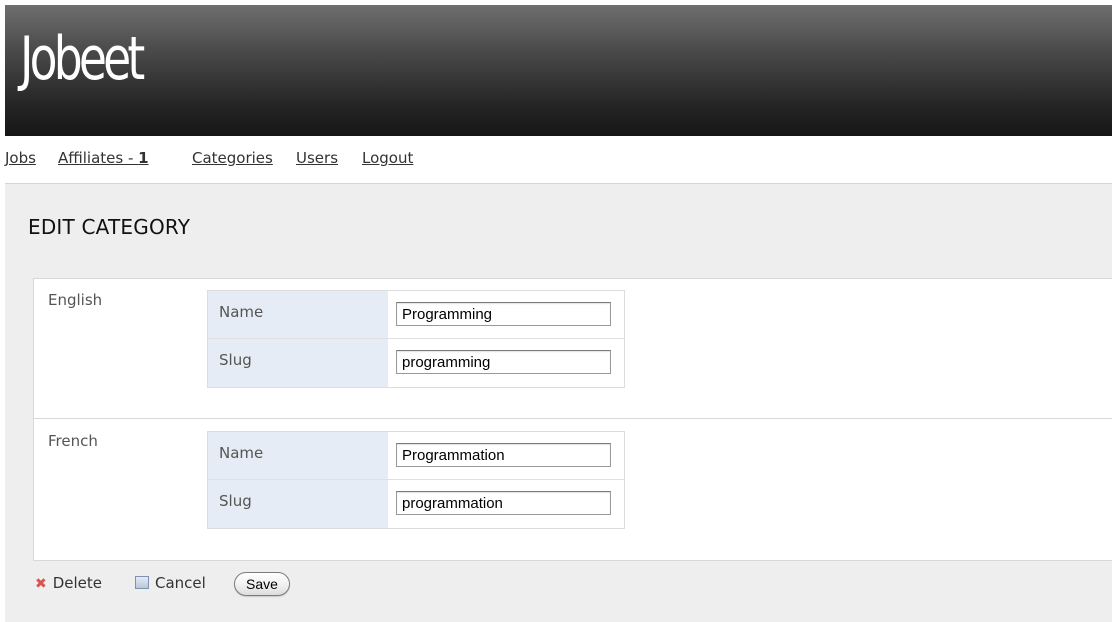 This screenshot has width=1112, height=622. I want to click on delete-link: ✖ Delete, so click(68, 583).